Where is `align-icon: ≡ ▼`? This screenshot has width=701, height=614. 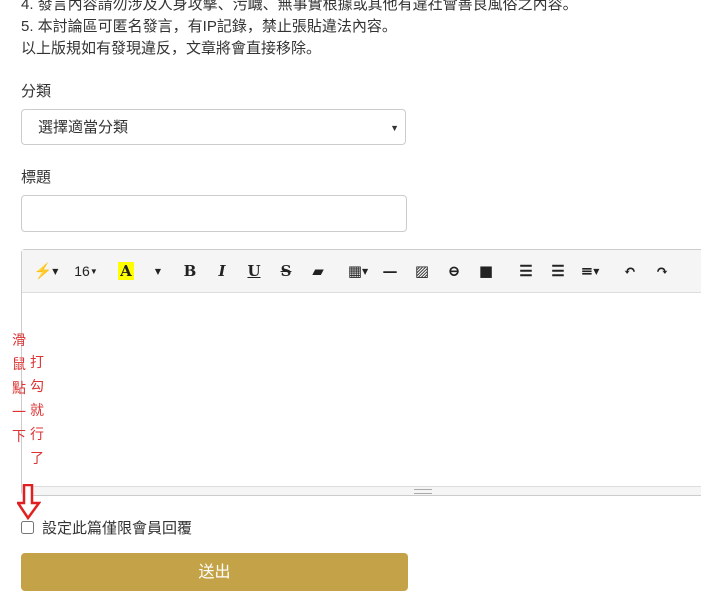
align-icon: ≡ ▼ is located at coordinates (590, 271).